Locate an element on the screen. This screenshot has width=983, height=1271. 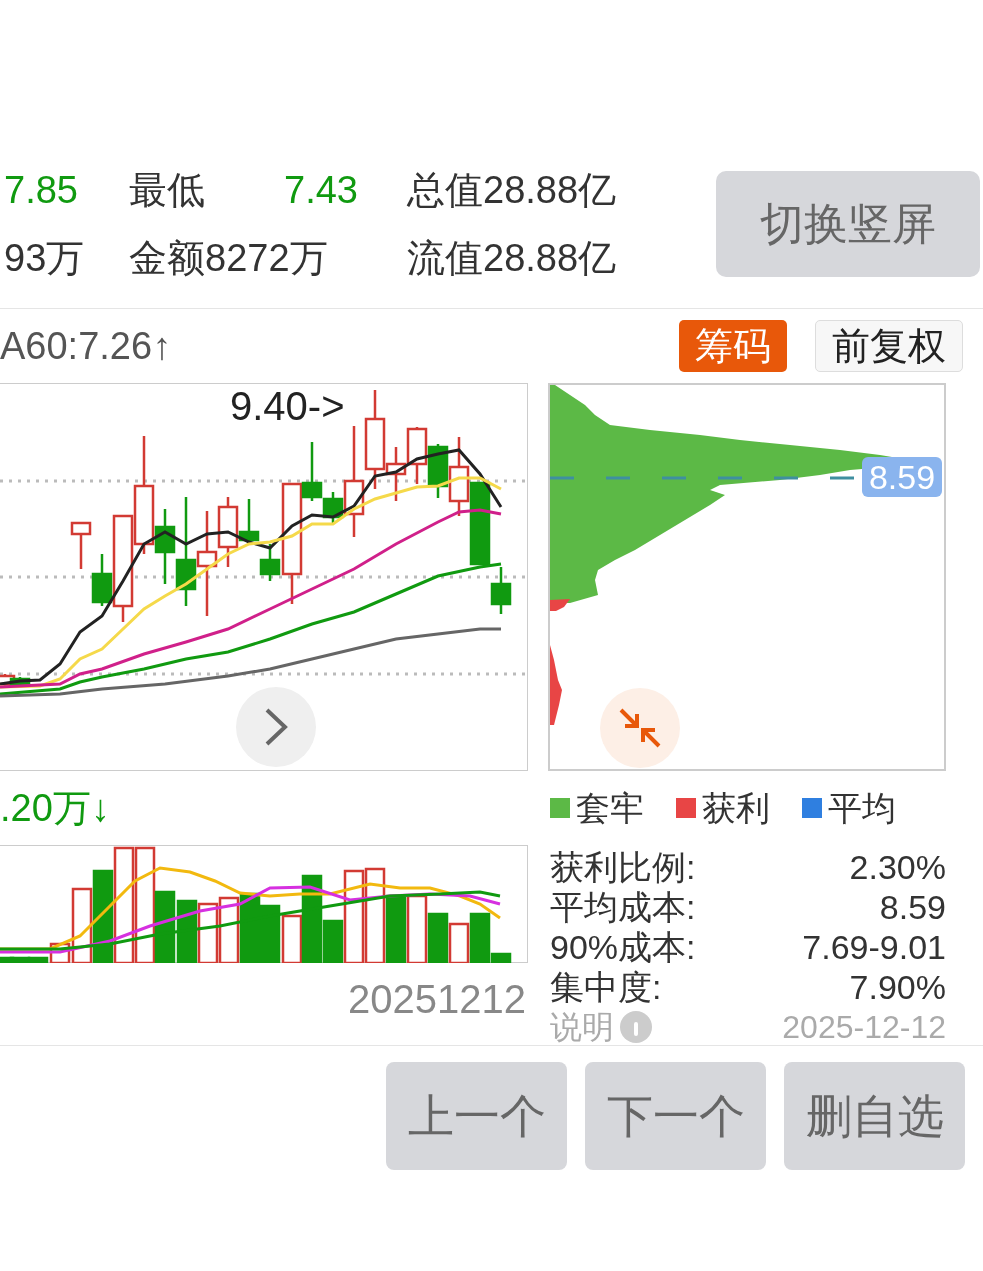
collapse-arrows-icon is located at coordinates (640, 728).